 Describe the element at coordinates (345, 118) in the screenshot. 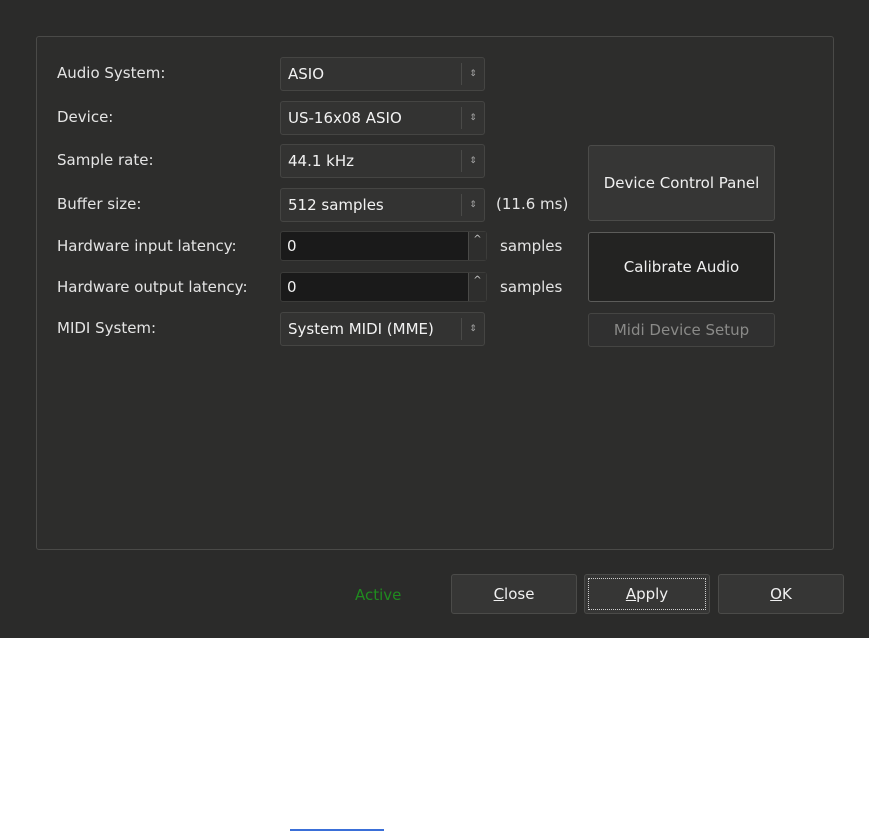

I see `device-value: US-16x08 ASIO` at that location.